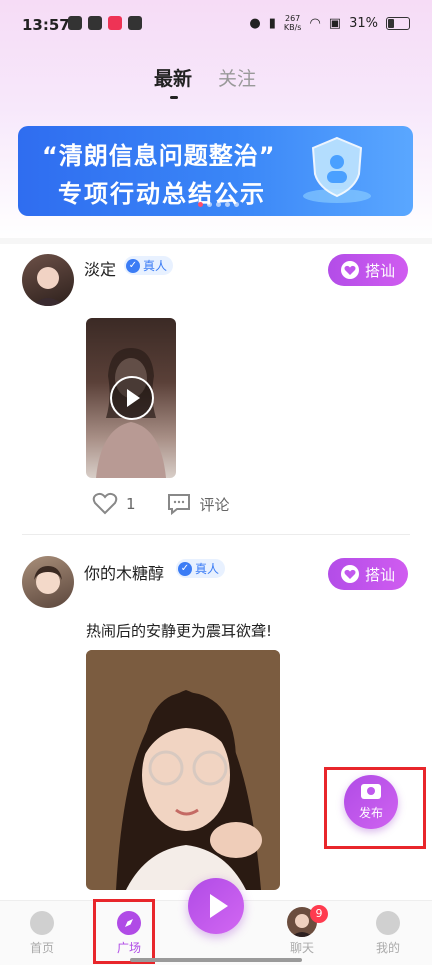  Describe the element at coordinates (398, 23) in the screenshot. I see `battery-icon` at that location.